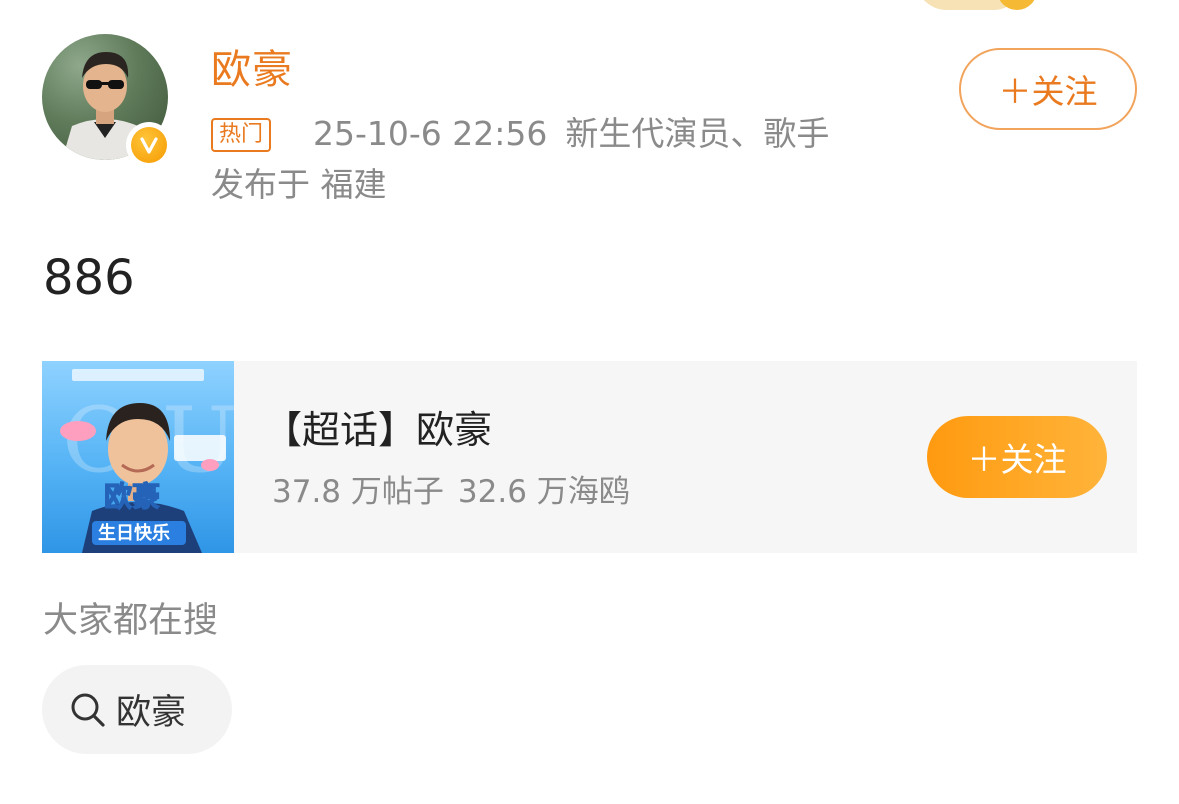  Describe the element at coordinates (1048, 89) in the screenshot. I see `follow-button: ＋关注` at that location.